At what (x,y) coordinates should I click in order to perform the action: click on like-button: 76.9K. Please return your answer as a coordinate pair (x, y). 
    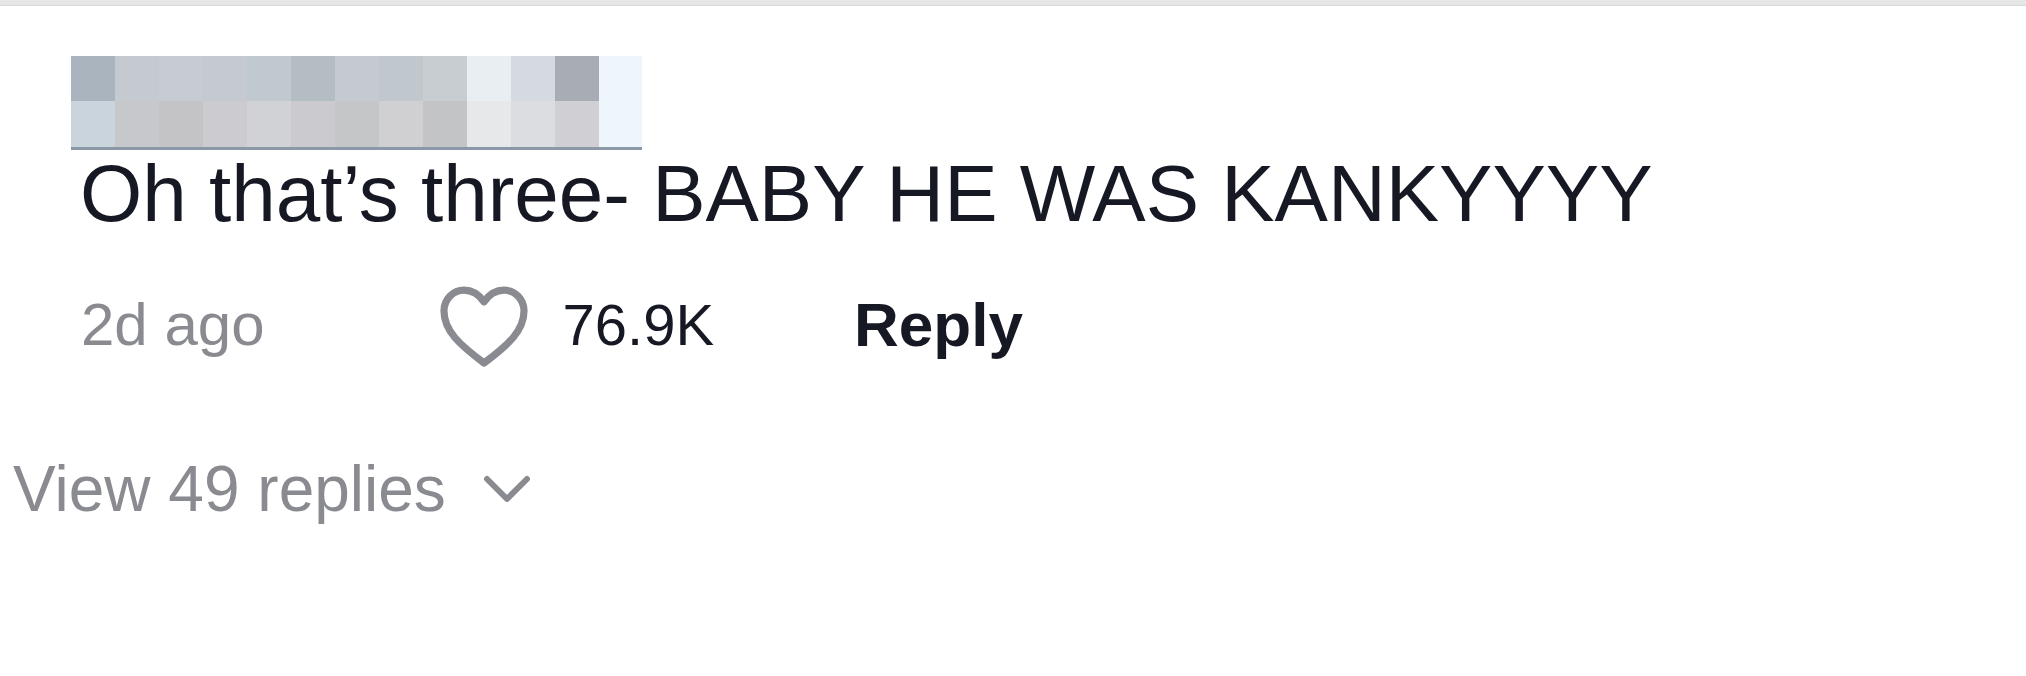
    Looking at the image, I should click on (574, 324).